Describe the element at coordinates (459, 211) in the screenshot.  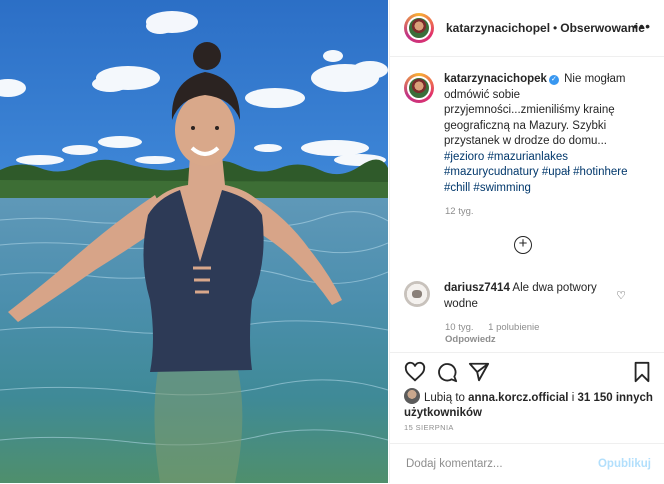
I see `caption-timestamp: 12 tyg.` at that location.